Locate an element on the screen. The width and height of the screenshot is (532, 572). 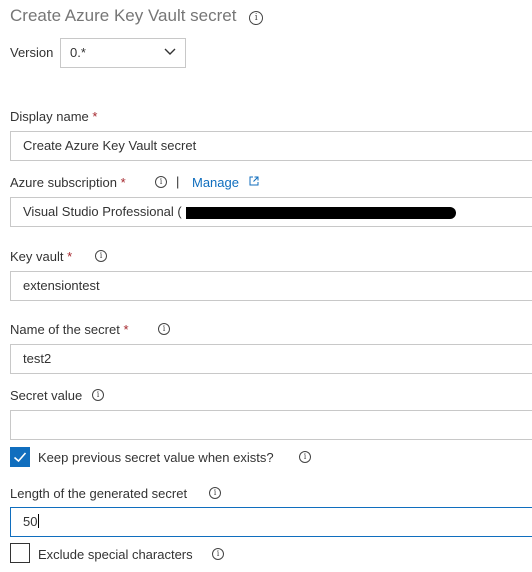
secret-value-input is located at coordinates (271, 425).